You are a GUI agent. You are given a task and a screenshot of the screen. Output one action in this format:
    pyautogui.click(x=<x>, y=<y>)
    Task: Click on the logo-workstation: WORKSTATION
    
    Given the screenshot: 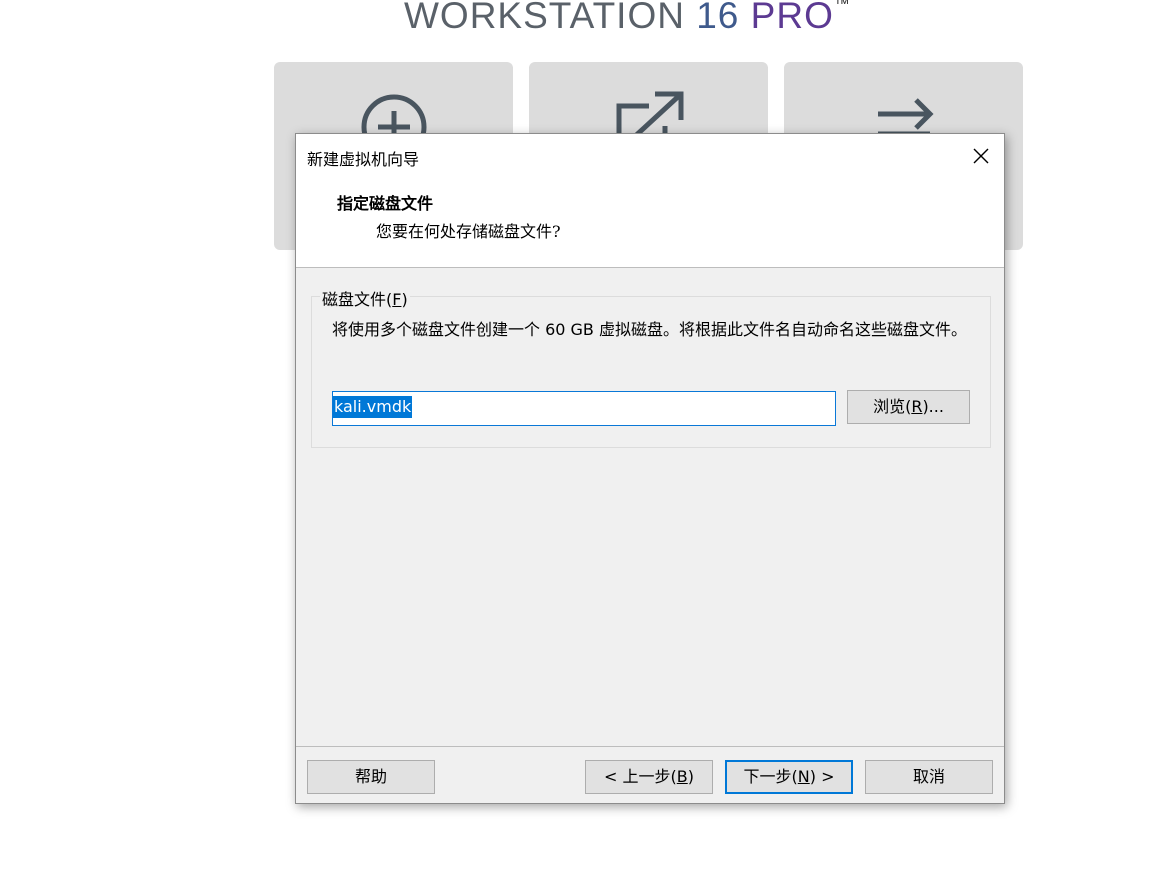 What is the action you would take?
    pyautogui.click(x=544, y=18)
    